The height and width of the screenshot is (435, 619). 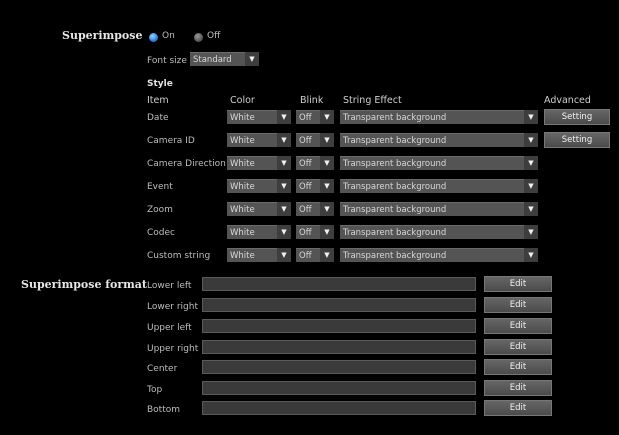 What do you see at coordinates (339, 305) in the screenshot?
I see `lower-right-text-field` at bounding box center [339, 305].